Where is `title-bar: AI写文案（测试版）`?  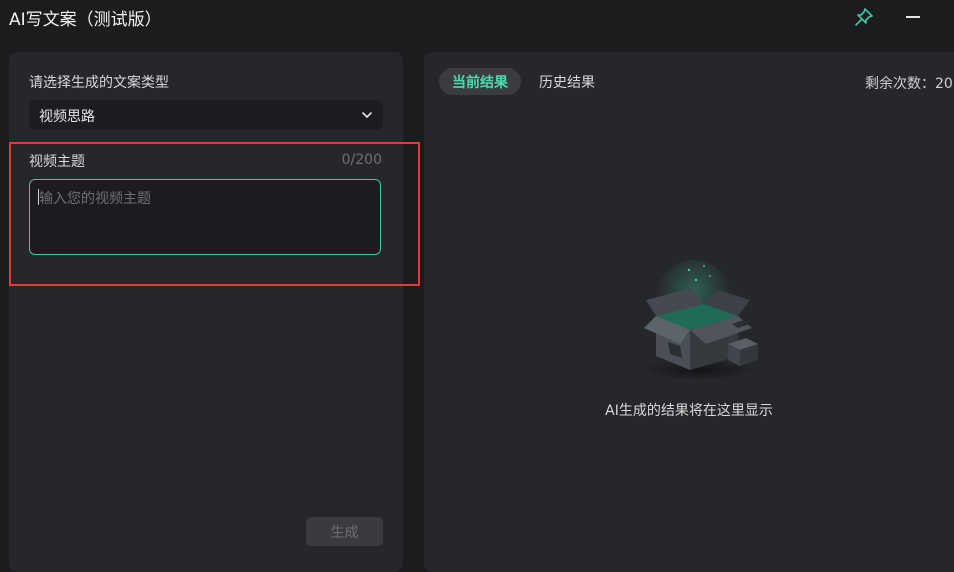 title-bar: AI写文案（测试版） is located at coordinates (477, 20).